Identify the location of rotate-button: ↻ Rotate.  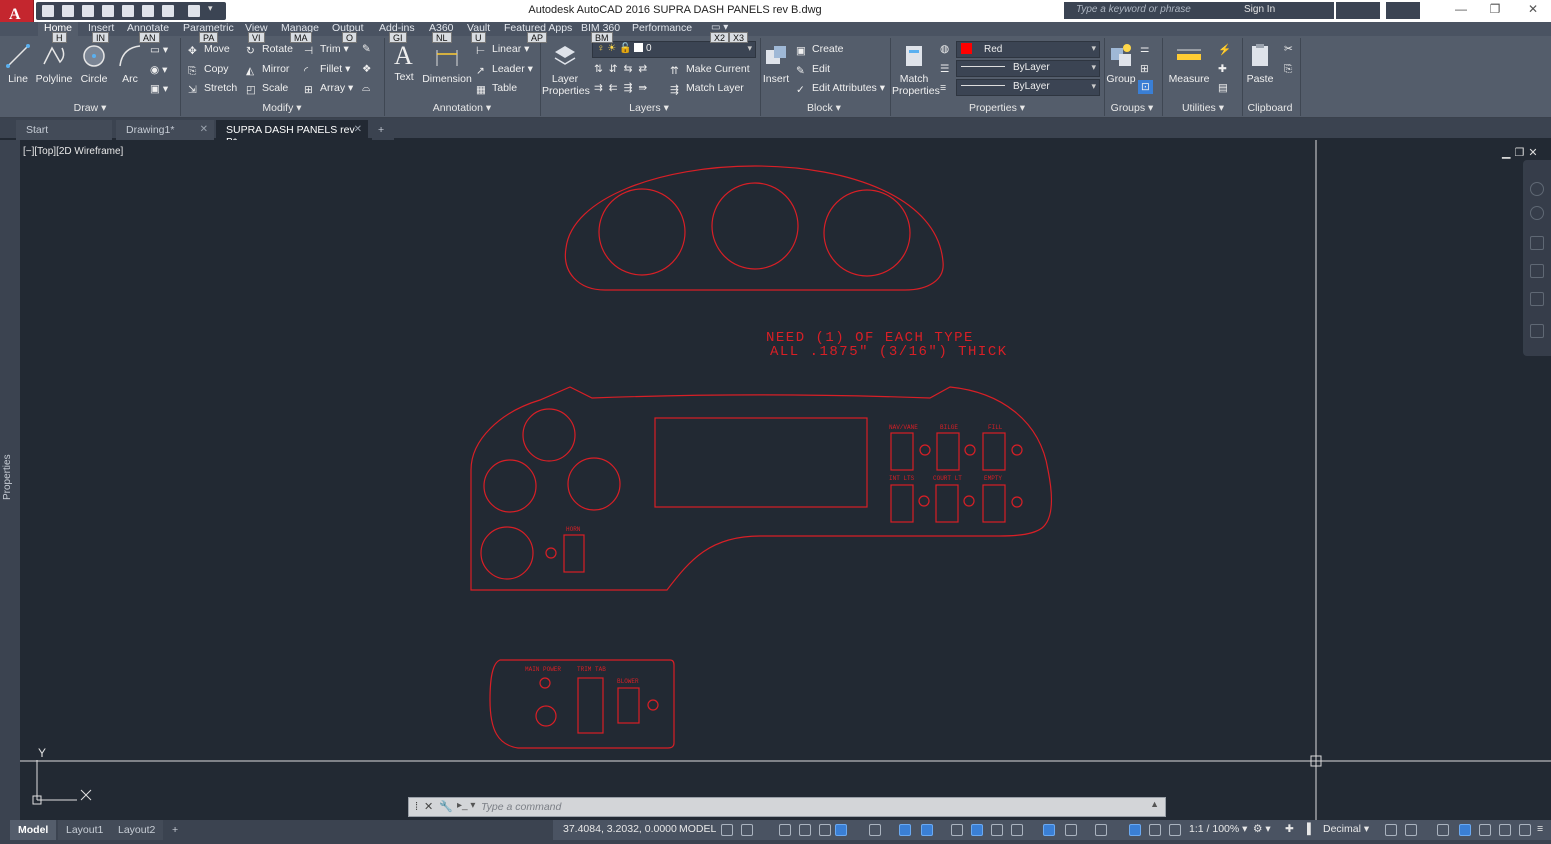
(269, 50).